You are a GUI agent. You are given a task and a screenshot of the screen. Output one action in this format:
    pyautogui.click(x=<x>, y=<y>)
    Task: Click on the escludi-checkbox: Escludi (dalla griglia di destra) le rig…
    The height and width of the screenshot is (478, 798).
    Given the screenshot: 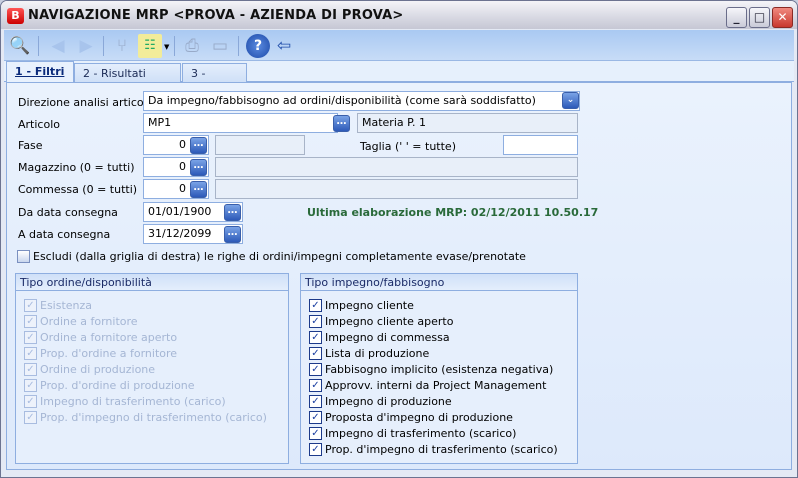 What is the action you would take?
    pyautogui.click(x=271, y=256)
    